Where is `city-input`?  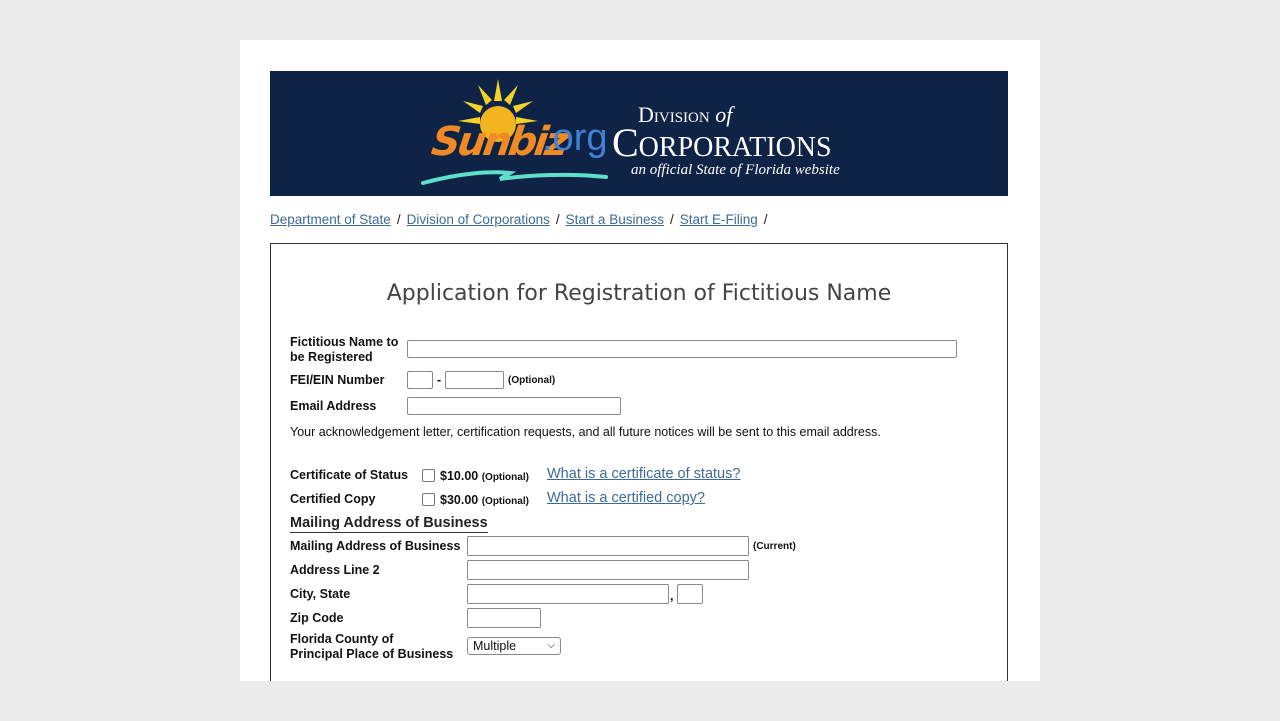 city-input is located at coordinates (568, 594).